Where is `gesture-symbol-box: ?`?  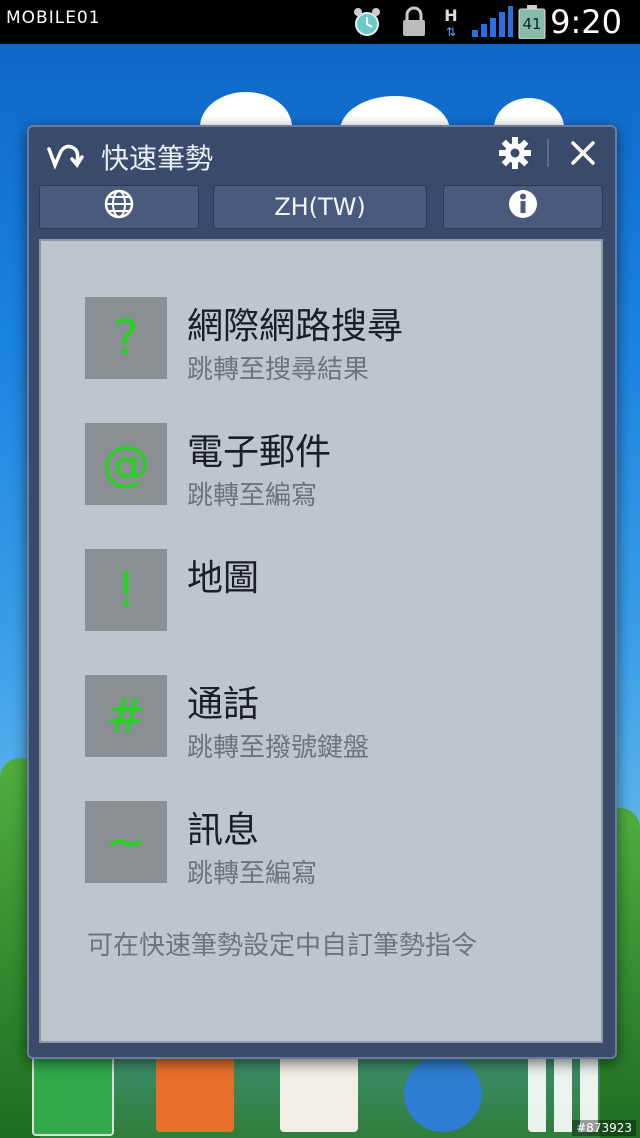 gesture-symbol-box: ? is located at coordinates (126, 338).